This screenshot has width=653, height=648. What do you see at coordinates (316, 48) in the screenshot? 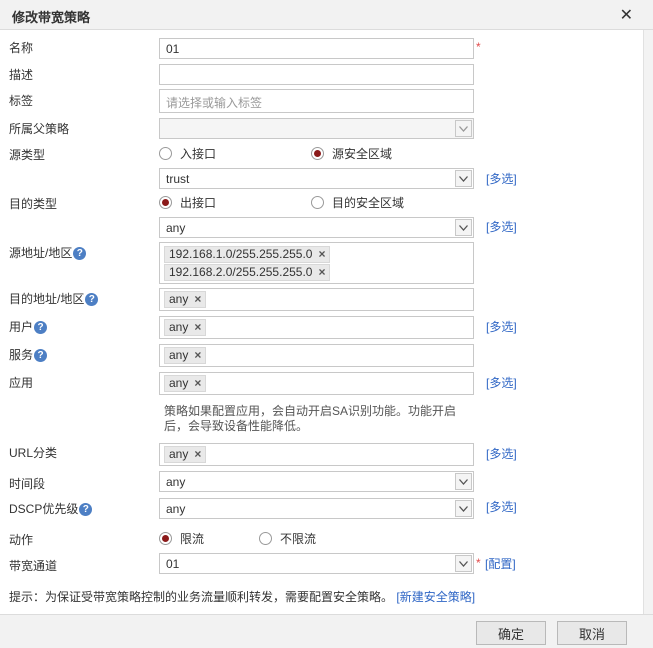
I see `name-input: 01` at bounding box center [316, 48].